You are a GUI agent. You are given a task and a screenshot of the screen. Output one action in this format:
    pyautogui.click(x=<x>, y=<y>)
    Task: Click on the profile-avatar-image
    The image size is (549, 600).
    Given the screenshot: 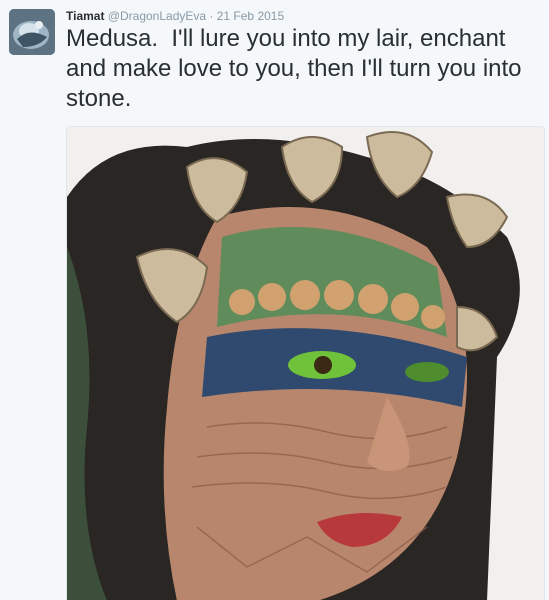 What is the action you would take?
    pyautogui.click(x=32, y=32)
    